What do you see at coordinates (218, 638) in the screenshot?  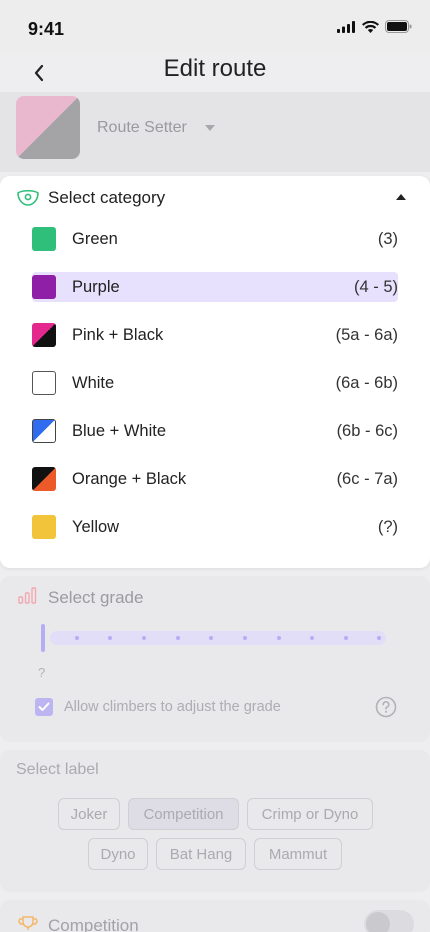 I see `grade-slider` at bounding box center [218, 638].